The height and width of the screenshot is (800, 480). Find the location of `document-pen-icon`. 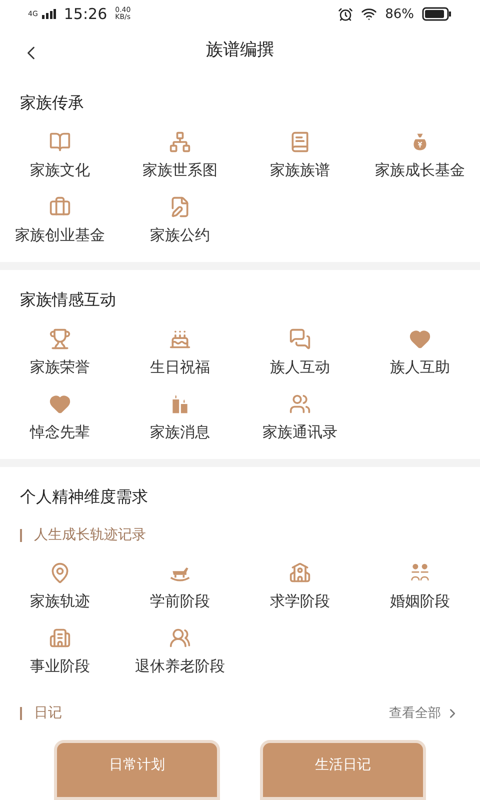

document-pen-icon is located at coordinates (180, 207).